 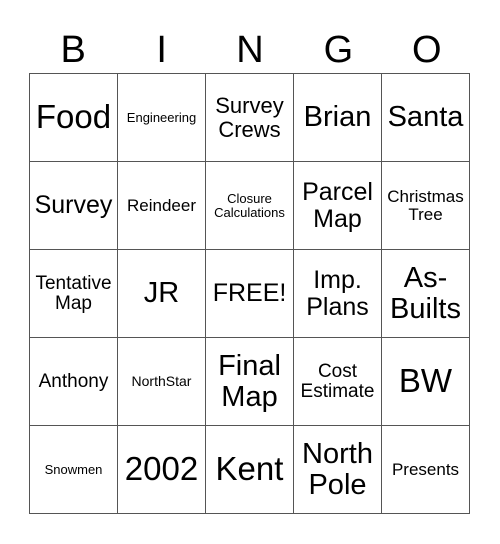 What do you see at coordinates (426, 294) in the screenshot?
I see `bingo-cell: As-Builts` at bounding box center [426, 294].